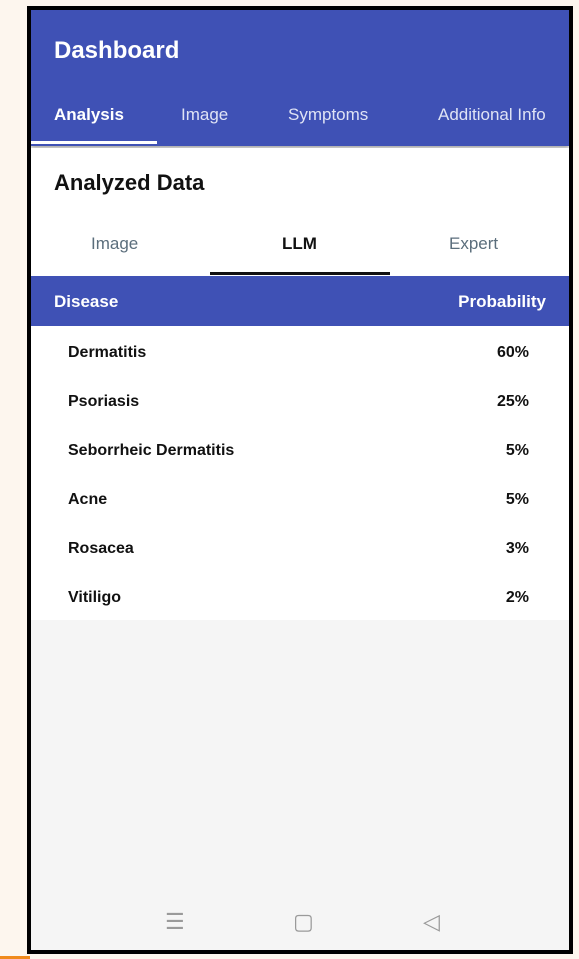  Describe the element at coordinates (95, 597) in the screenshot. I see `disease-name: Vitiligo` at that location.